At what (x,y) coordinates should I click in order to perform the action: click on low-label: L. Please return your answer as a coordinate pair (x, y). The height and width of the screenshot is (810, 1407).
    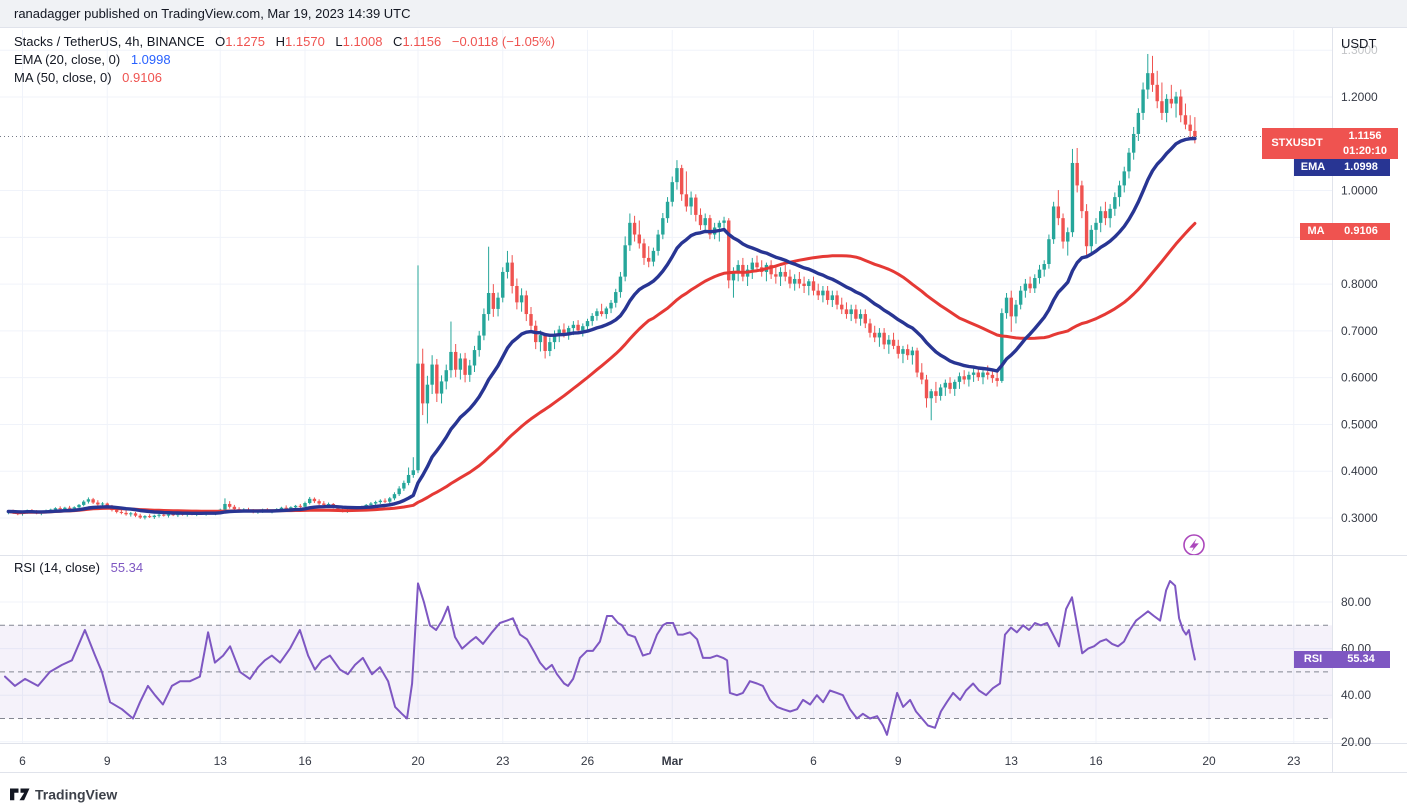
    Looking at the image, I should click on (339, 41).